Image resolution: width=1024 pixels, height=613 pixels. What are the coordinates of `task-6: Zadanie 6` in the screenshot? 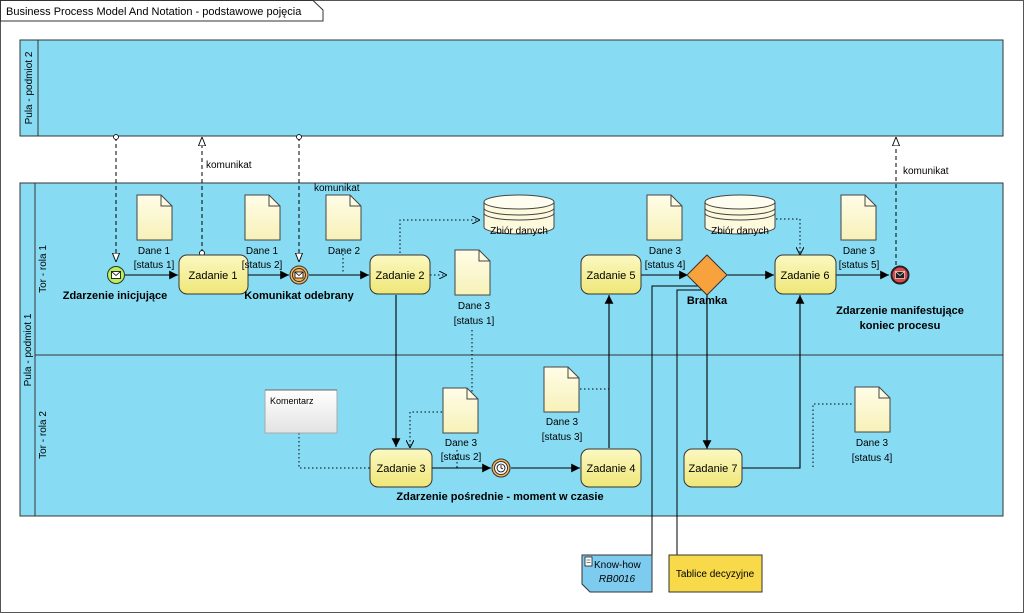 It's located at (805, 274).